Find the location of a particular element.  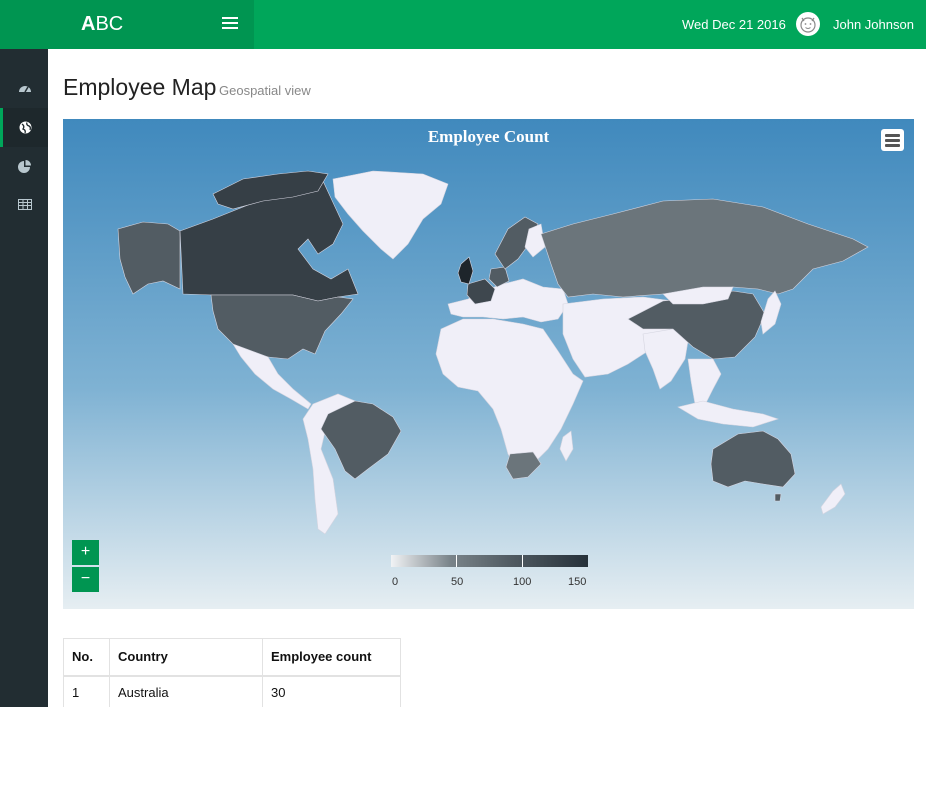

sidebar-item-charts is located at coordinates (24, 166).